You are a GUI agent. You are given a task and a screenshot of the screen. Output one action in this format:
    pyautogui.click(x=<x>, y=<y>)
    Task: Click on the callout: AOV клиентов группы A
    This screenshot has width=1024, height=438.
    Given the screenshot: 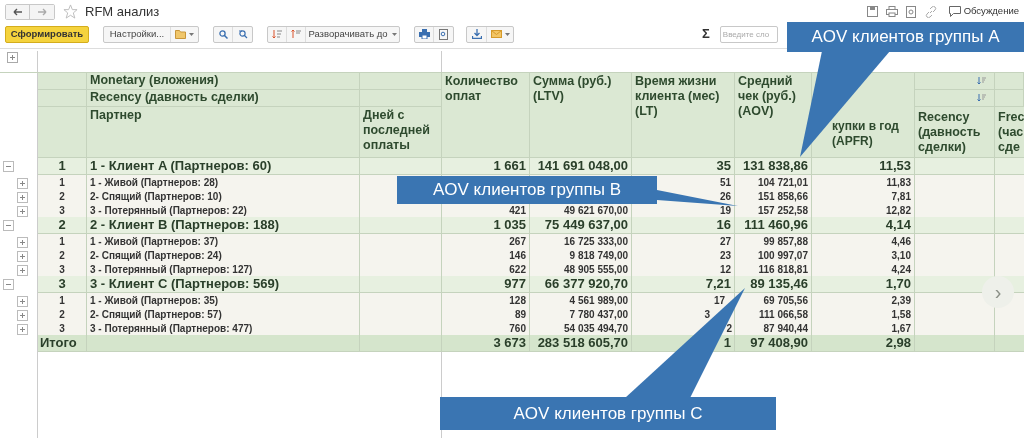 What is the action you would take?
    pyautogui.click(x=905, y=37)
    